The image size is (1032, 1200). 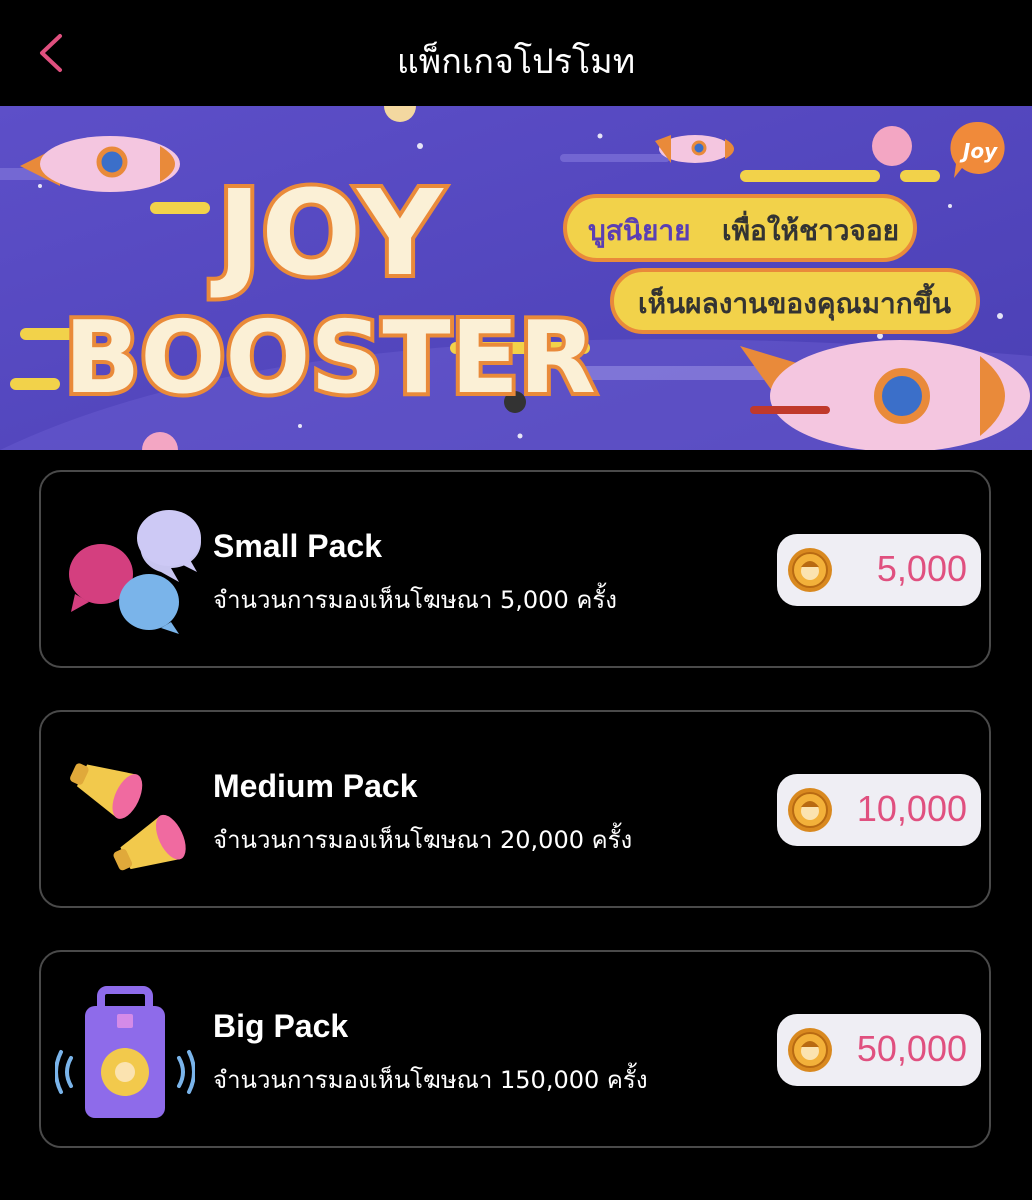 What do you see at coordinates (423, 840) in the screenshot?
I see `pack-description: จำนวนการมองเห็นโฆษณา 20,000 ครั้ง` at bounding box center [423, 840].